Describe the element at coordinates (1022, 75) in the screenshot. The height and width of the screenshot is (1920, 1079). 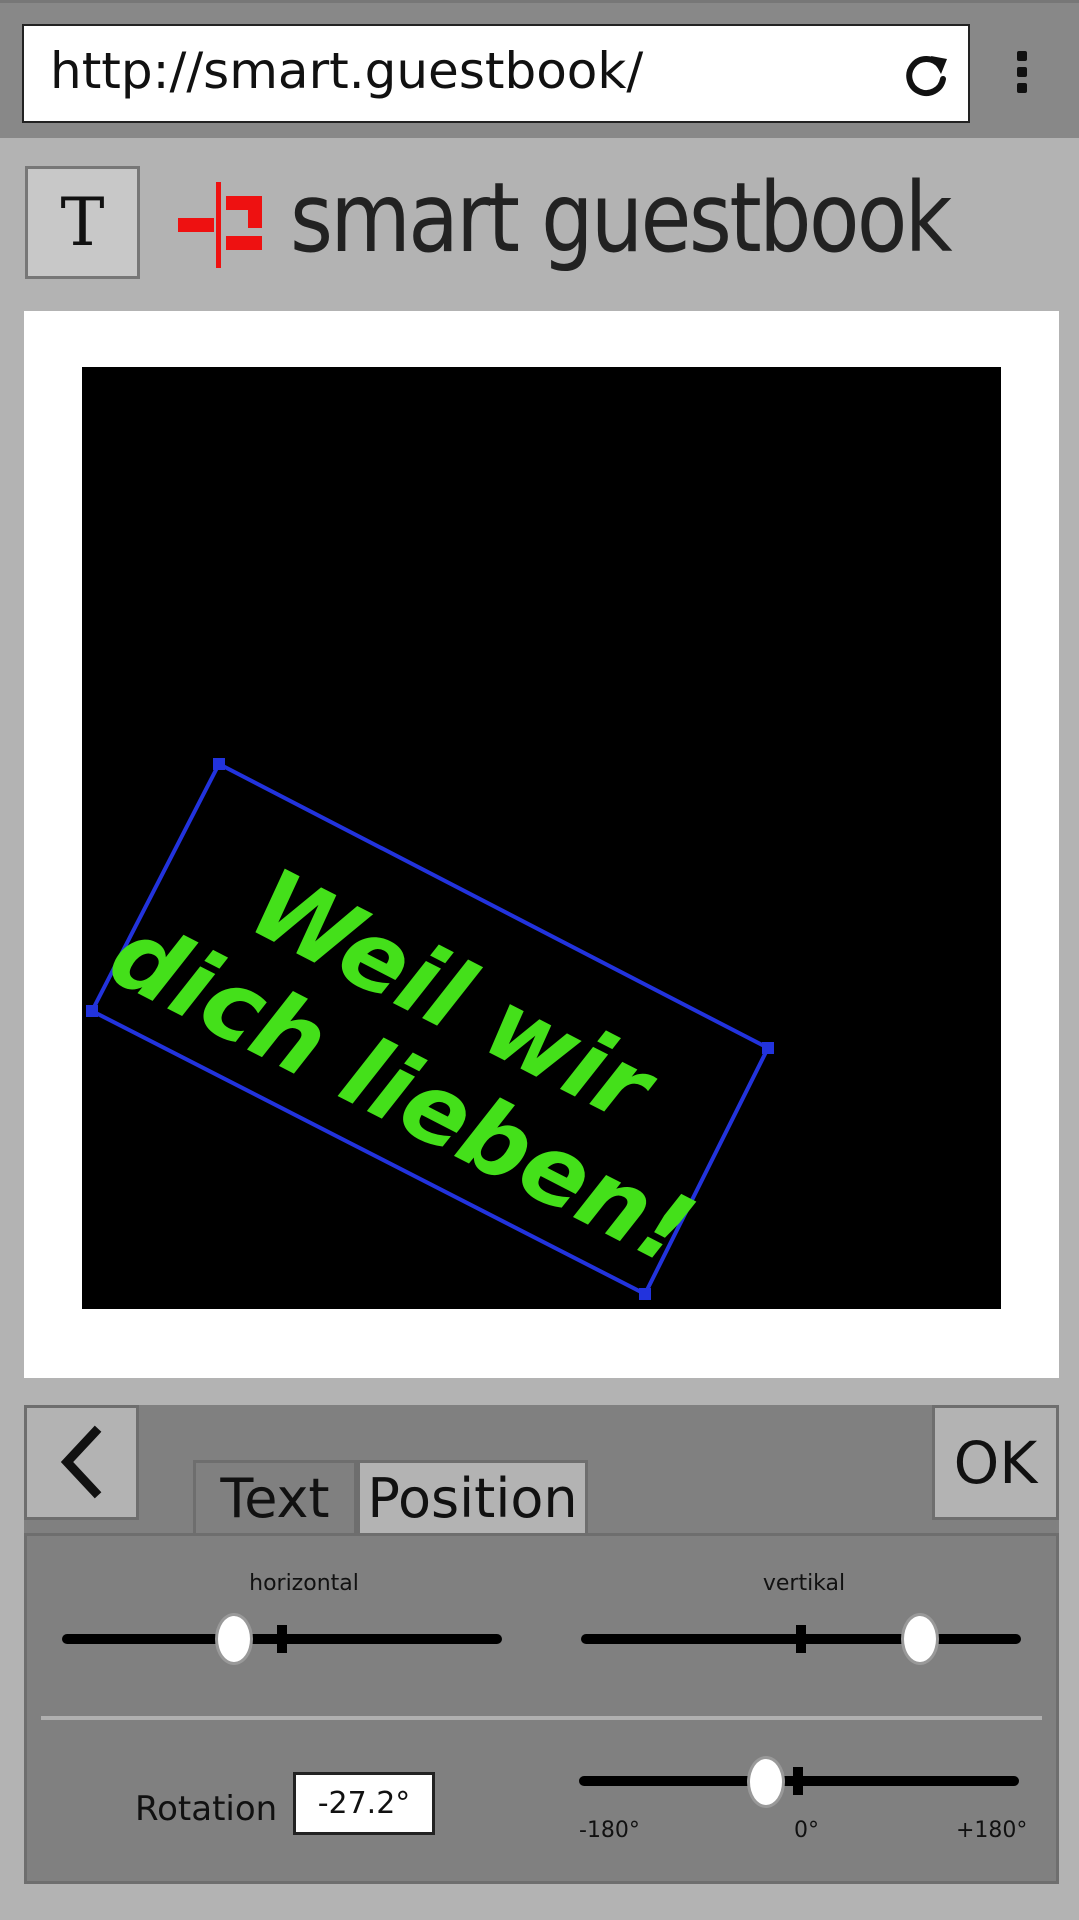
I see `kebab-menu-icon` at that location.